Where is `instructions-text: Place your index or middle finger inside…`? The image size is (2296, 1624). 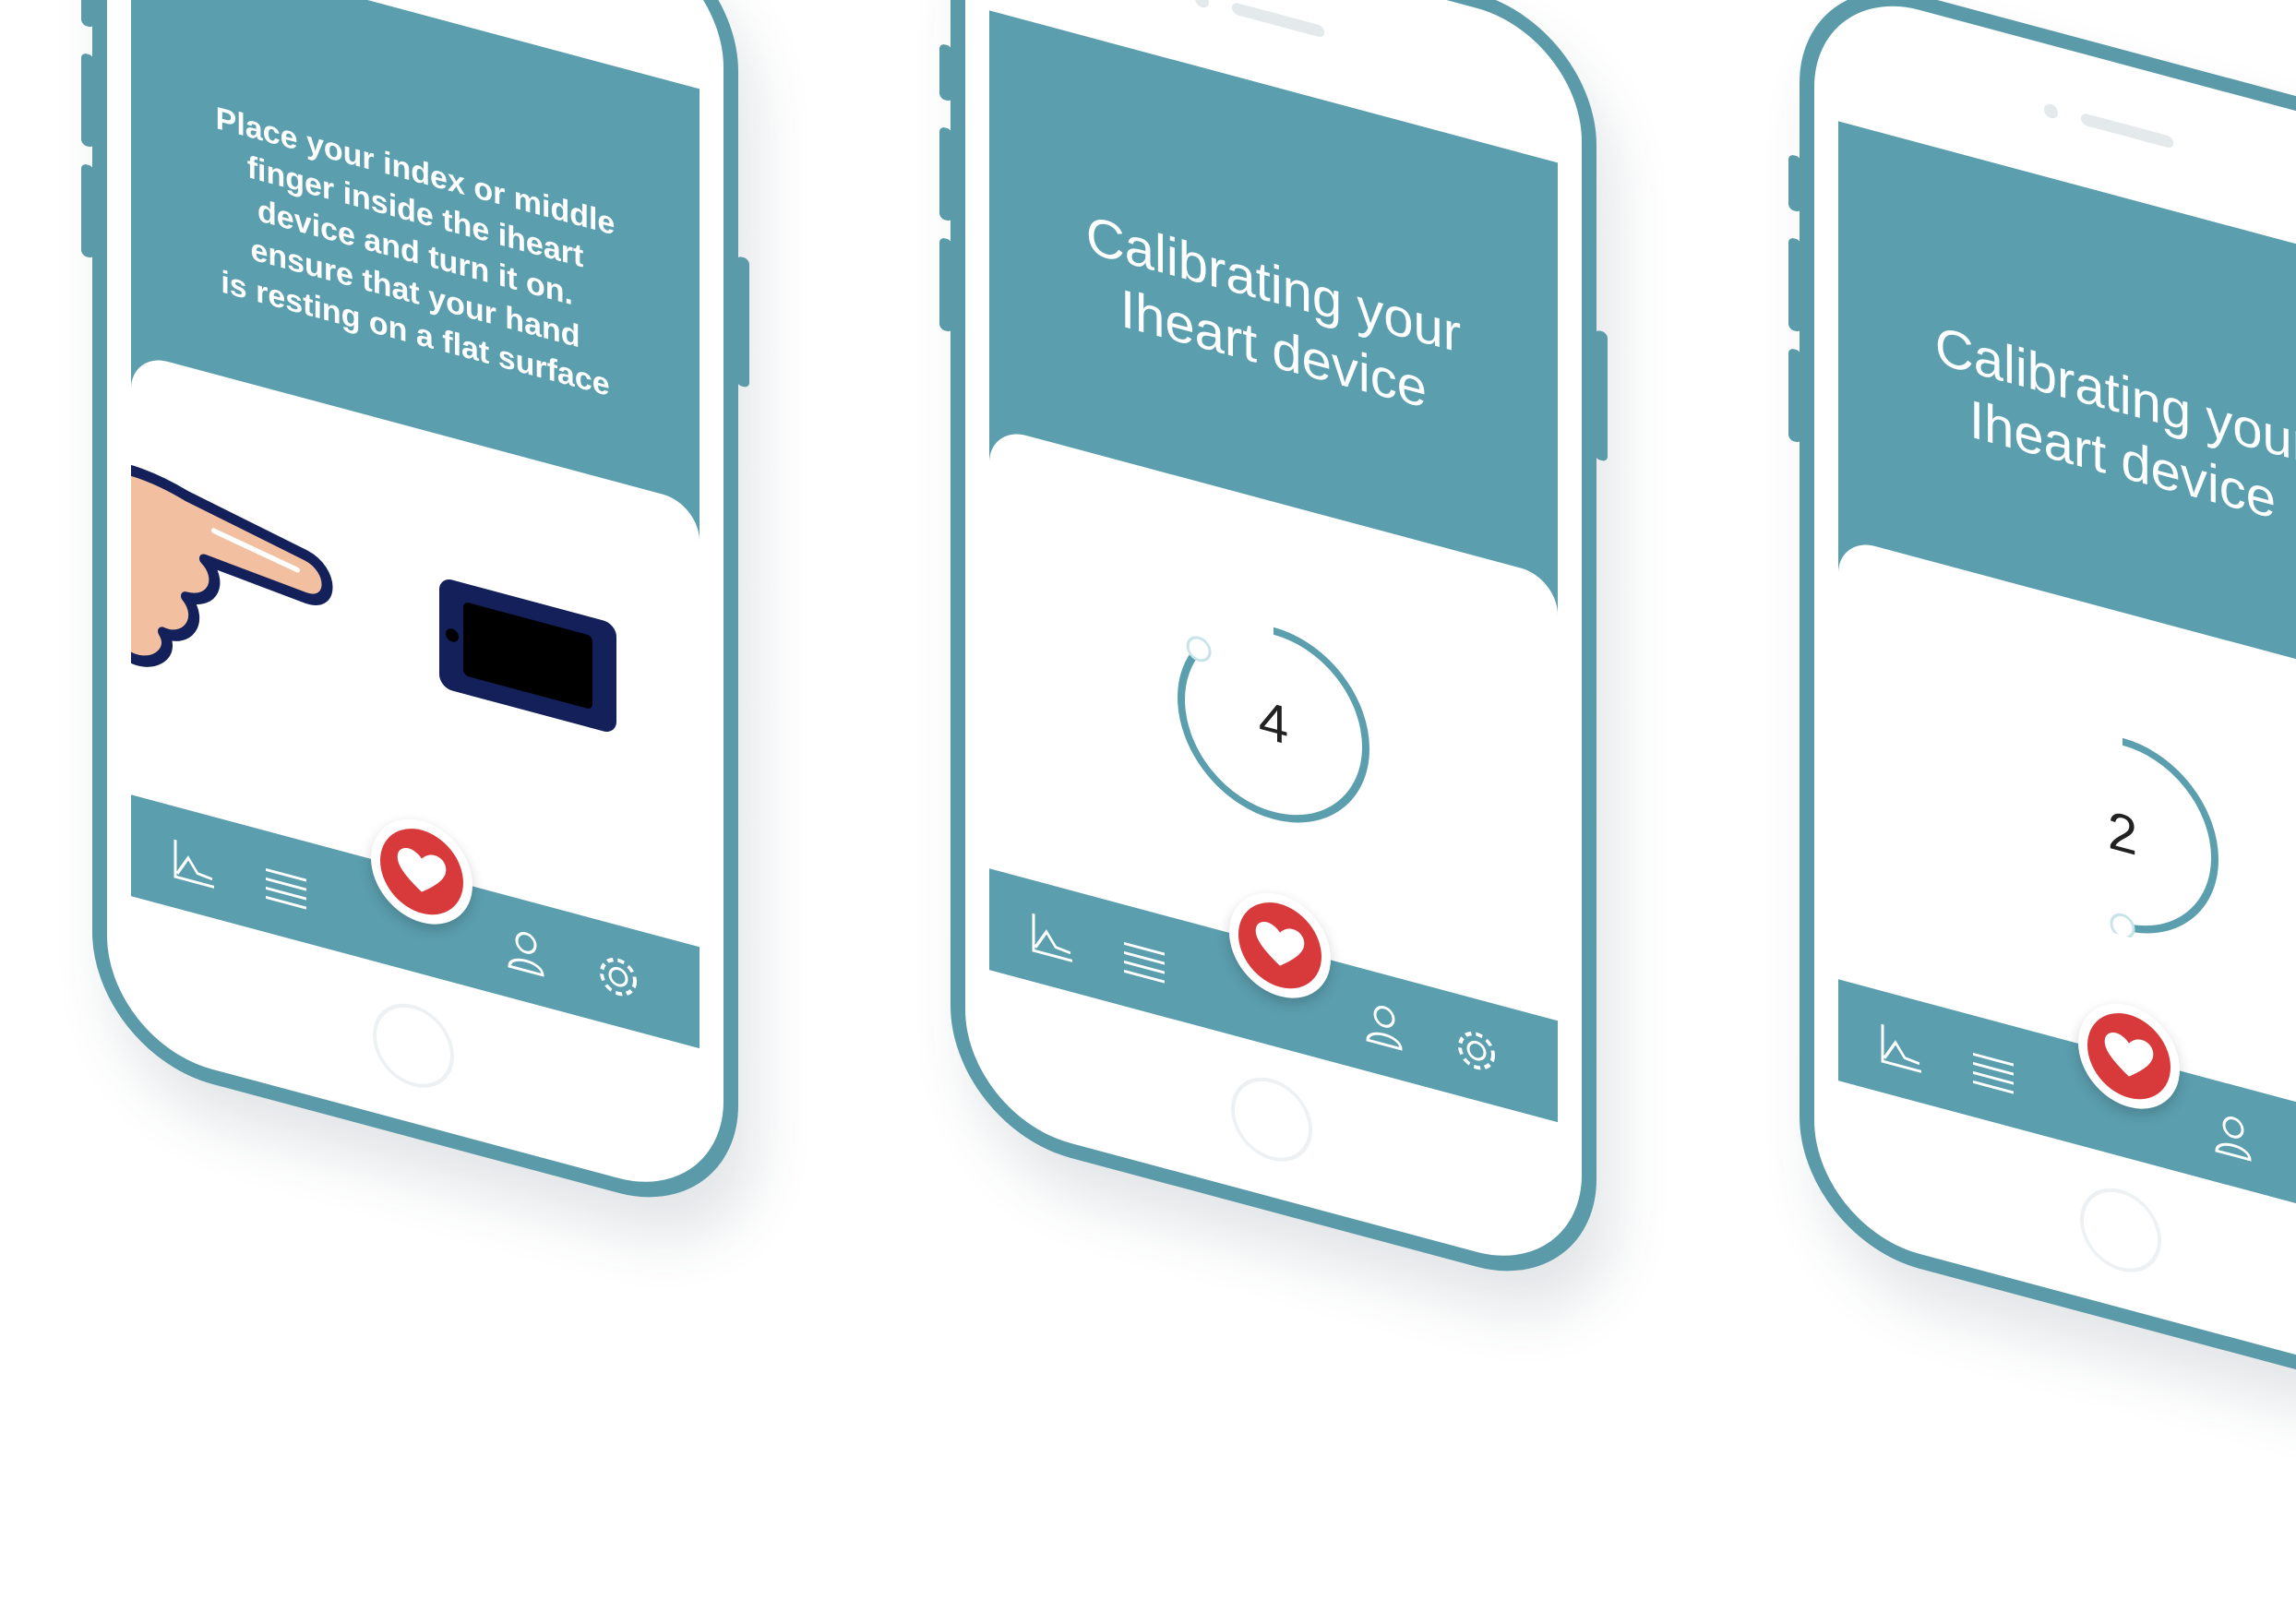 instructions-text: Place your index or middle finger inside… is located at coordinates (415, 252).